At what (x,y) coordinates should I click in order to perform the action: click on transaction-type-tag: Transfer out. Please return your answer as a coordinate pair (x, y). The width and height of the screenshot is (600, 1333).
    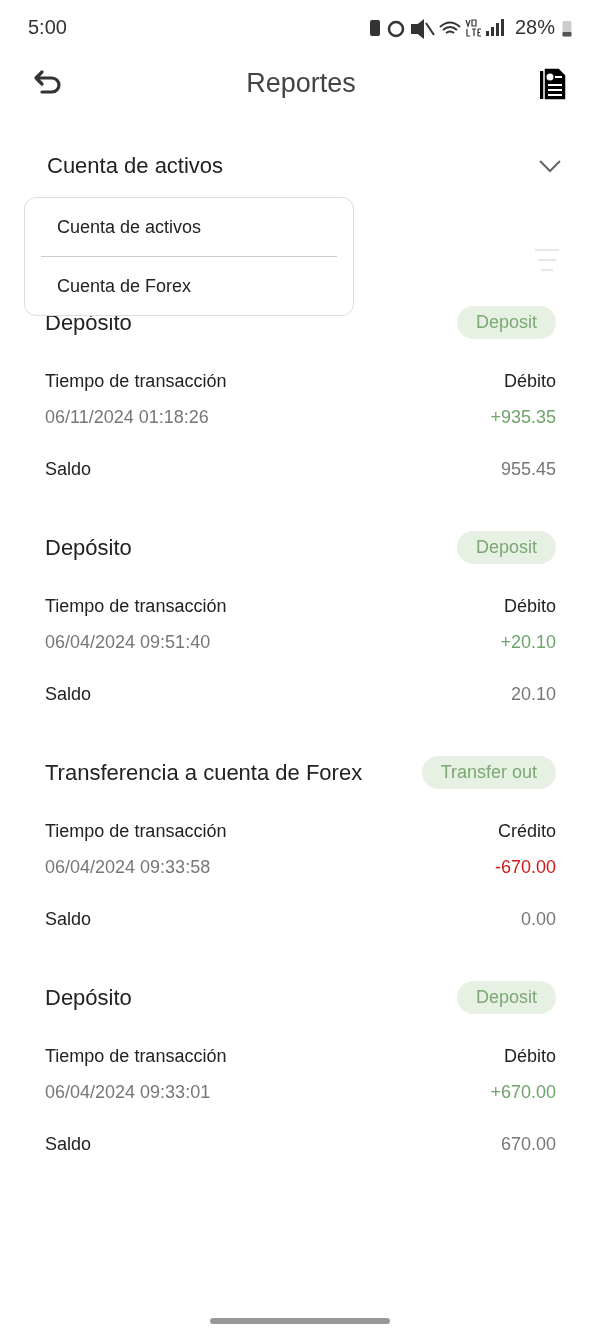
    Looking at the image, I should click on (488, 772).